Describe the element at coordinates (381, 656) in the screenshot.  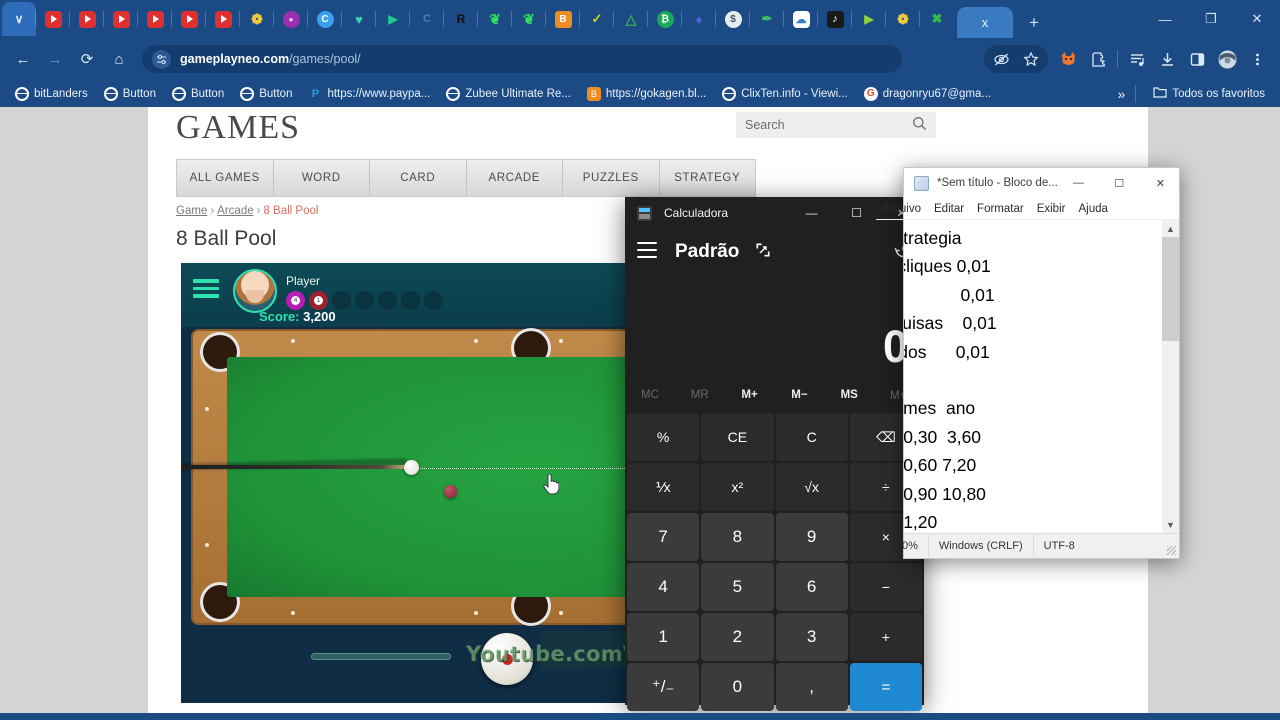
I see `power-slider` at that location.